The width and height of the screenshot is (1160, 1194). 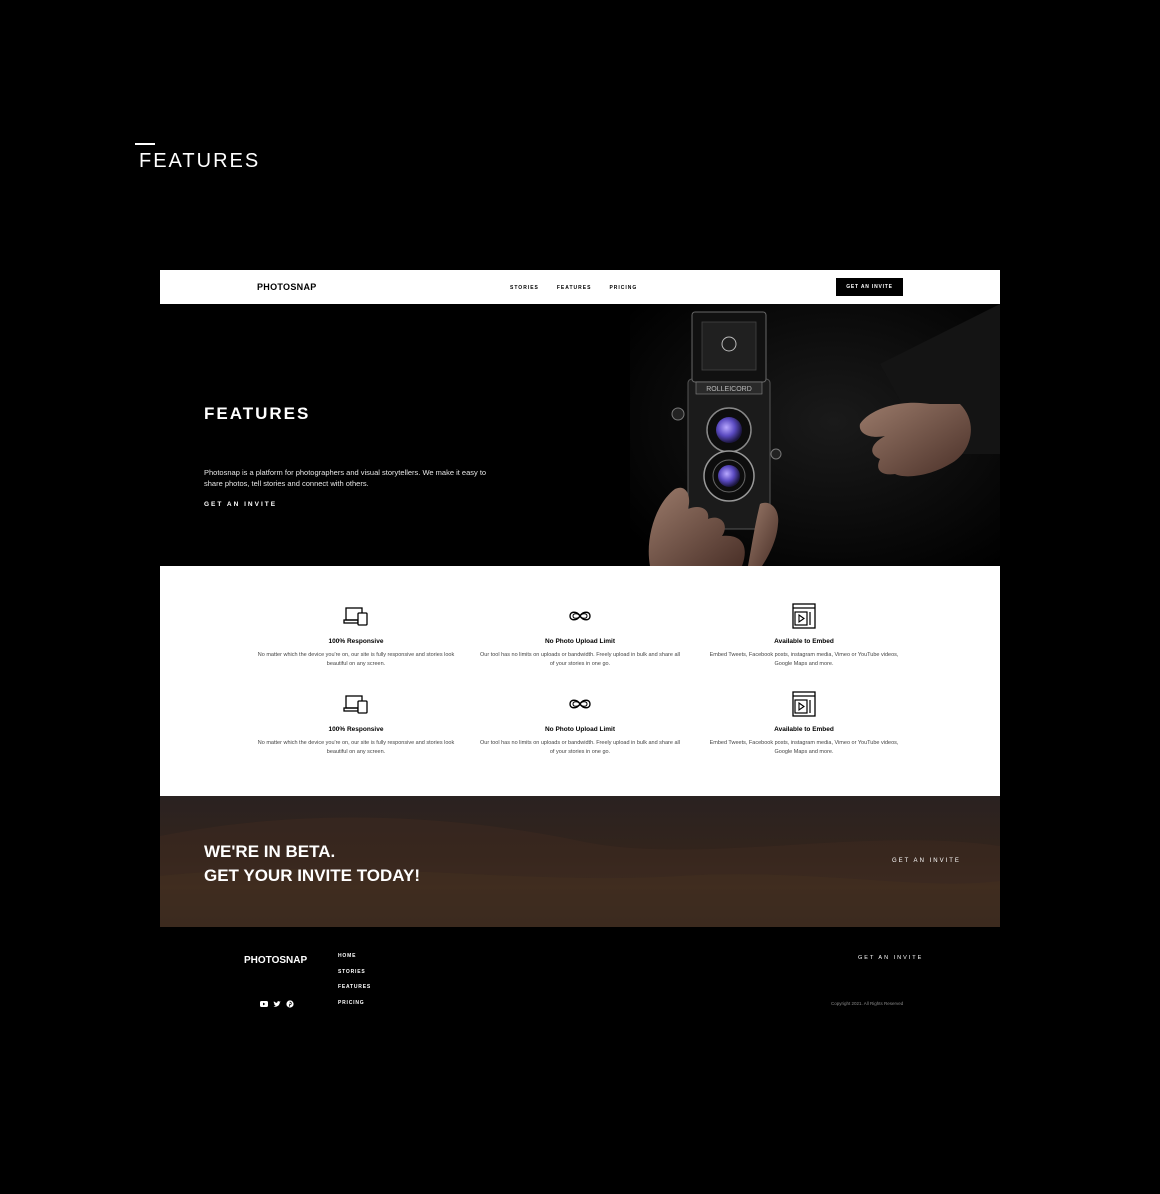 I want to click on twitter-icon, so click(x=277, y=1004).